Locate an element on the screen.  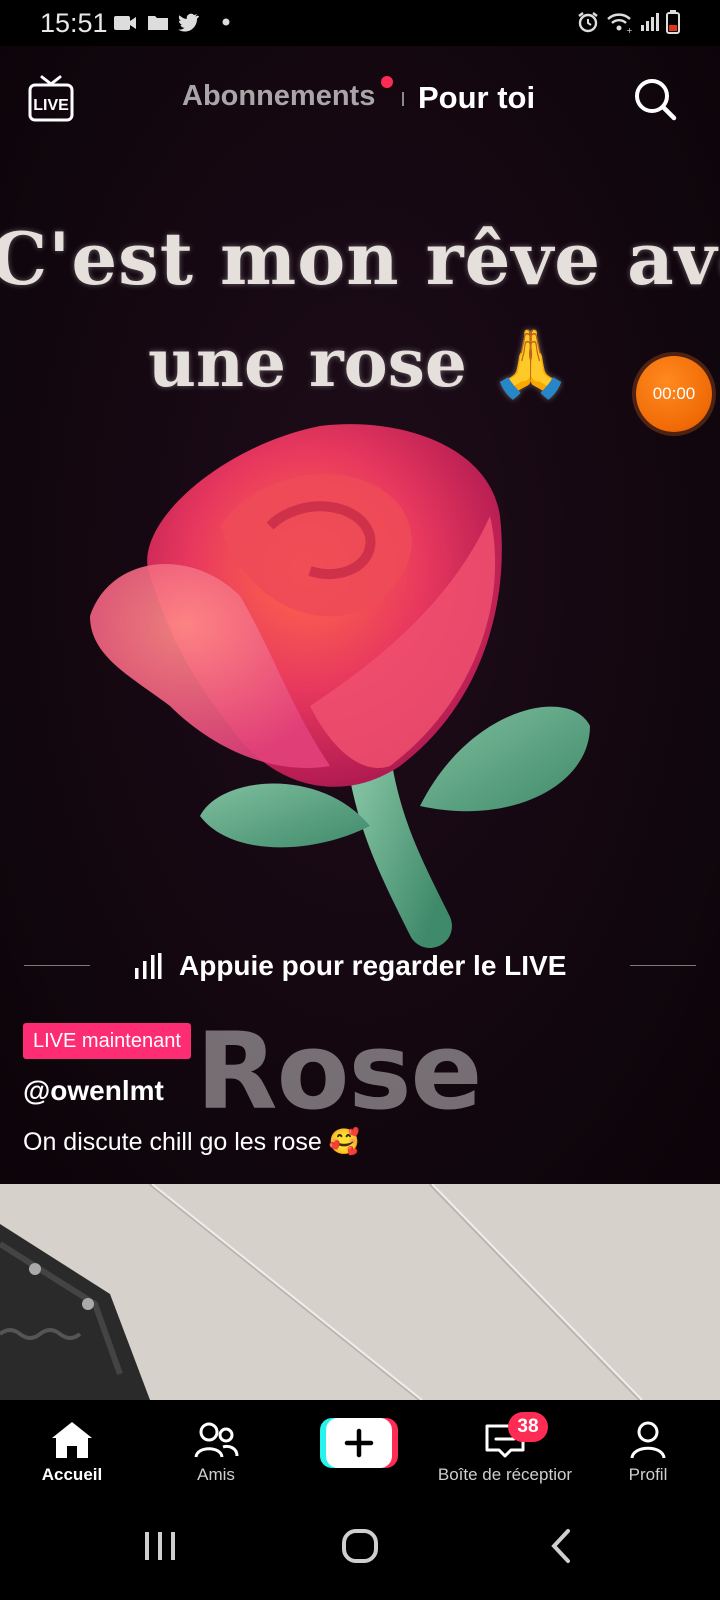
tab-divider is located at coordinates (403, 99).